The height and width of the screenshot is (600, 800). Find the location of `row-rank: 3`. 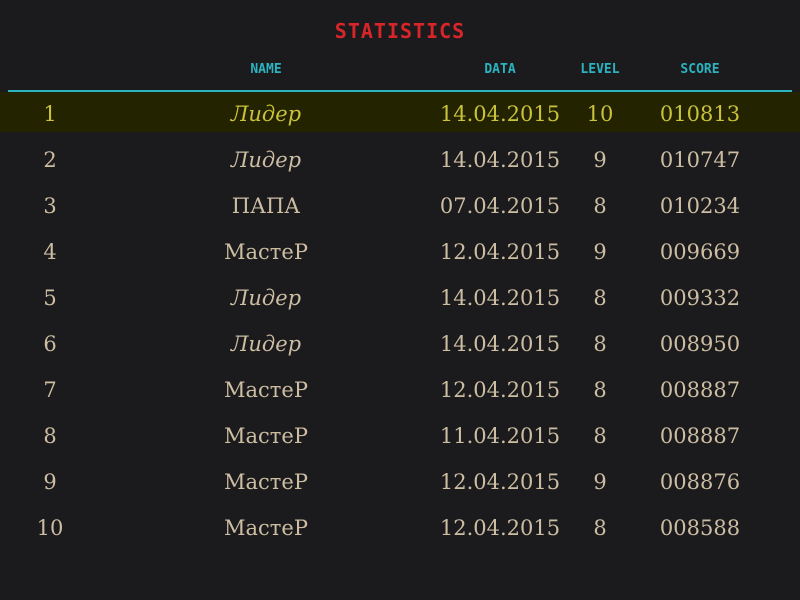

row-rank: 3 is located at coordinates (50, 206).